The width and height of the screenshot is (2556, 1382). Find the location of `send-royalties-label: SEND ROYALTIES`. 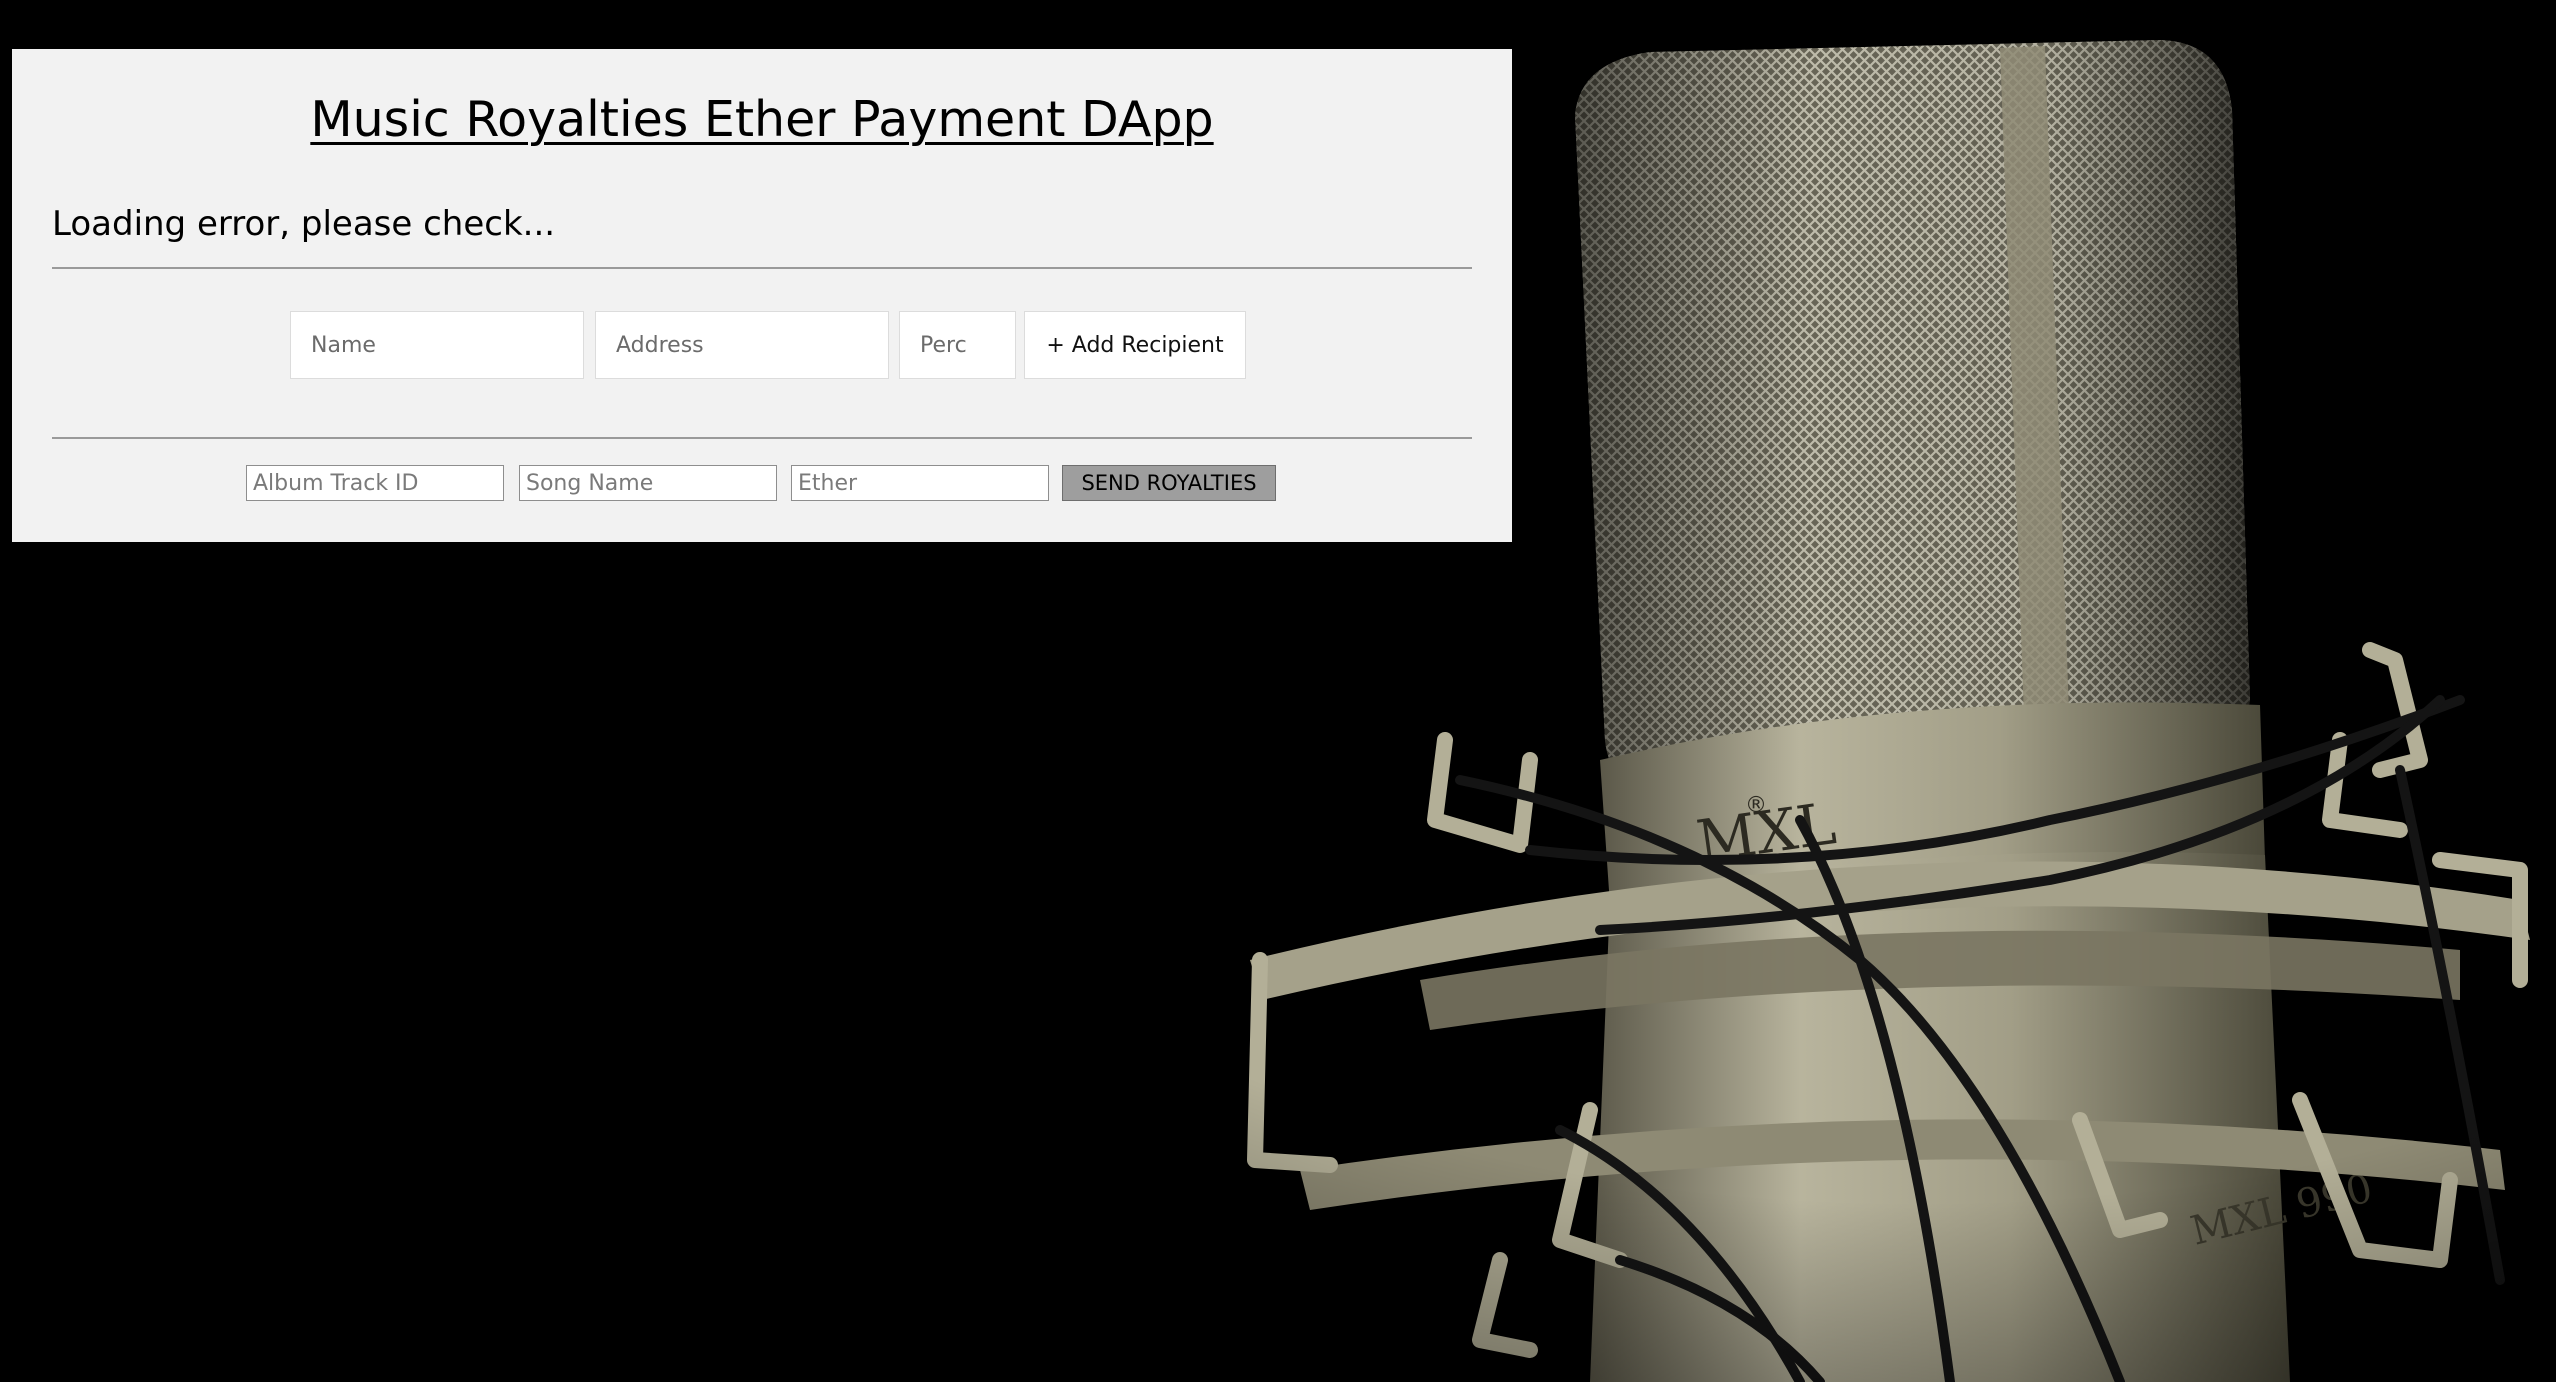

send-royalties-label: SEND ROYALTIES is located at coordinates (1169, 483).